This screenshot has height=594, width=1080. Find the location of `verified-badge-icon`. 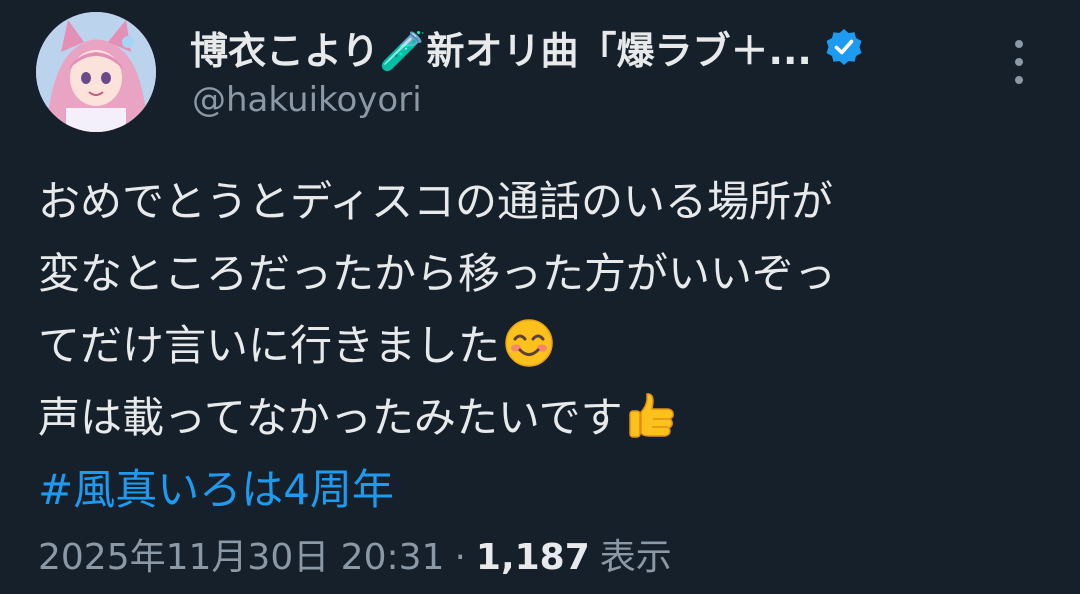

verified-badge-icon is located at coordinates (844, 47).